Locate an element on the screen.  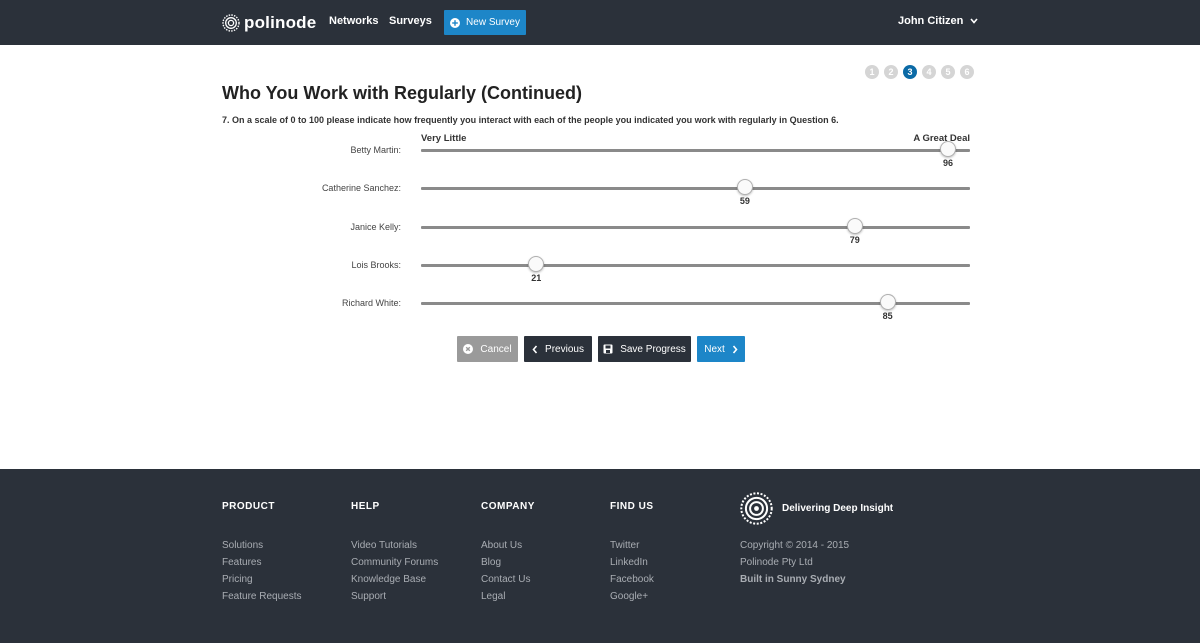
slider-row: Richard White: 85 is located at coordinates (600, 314).